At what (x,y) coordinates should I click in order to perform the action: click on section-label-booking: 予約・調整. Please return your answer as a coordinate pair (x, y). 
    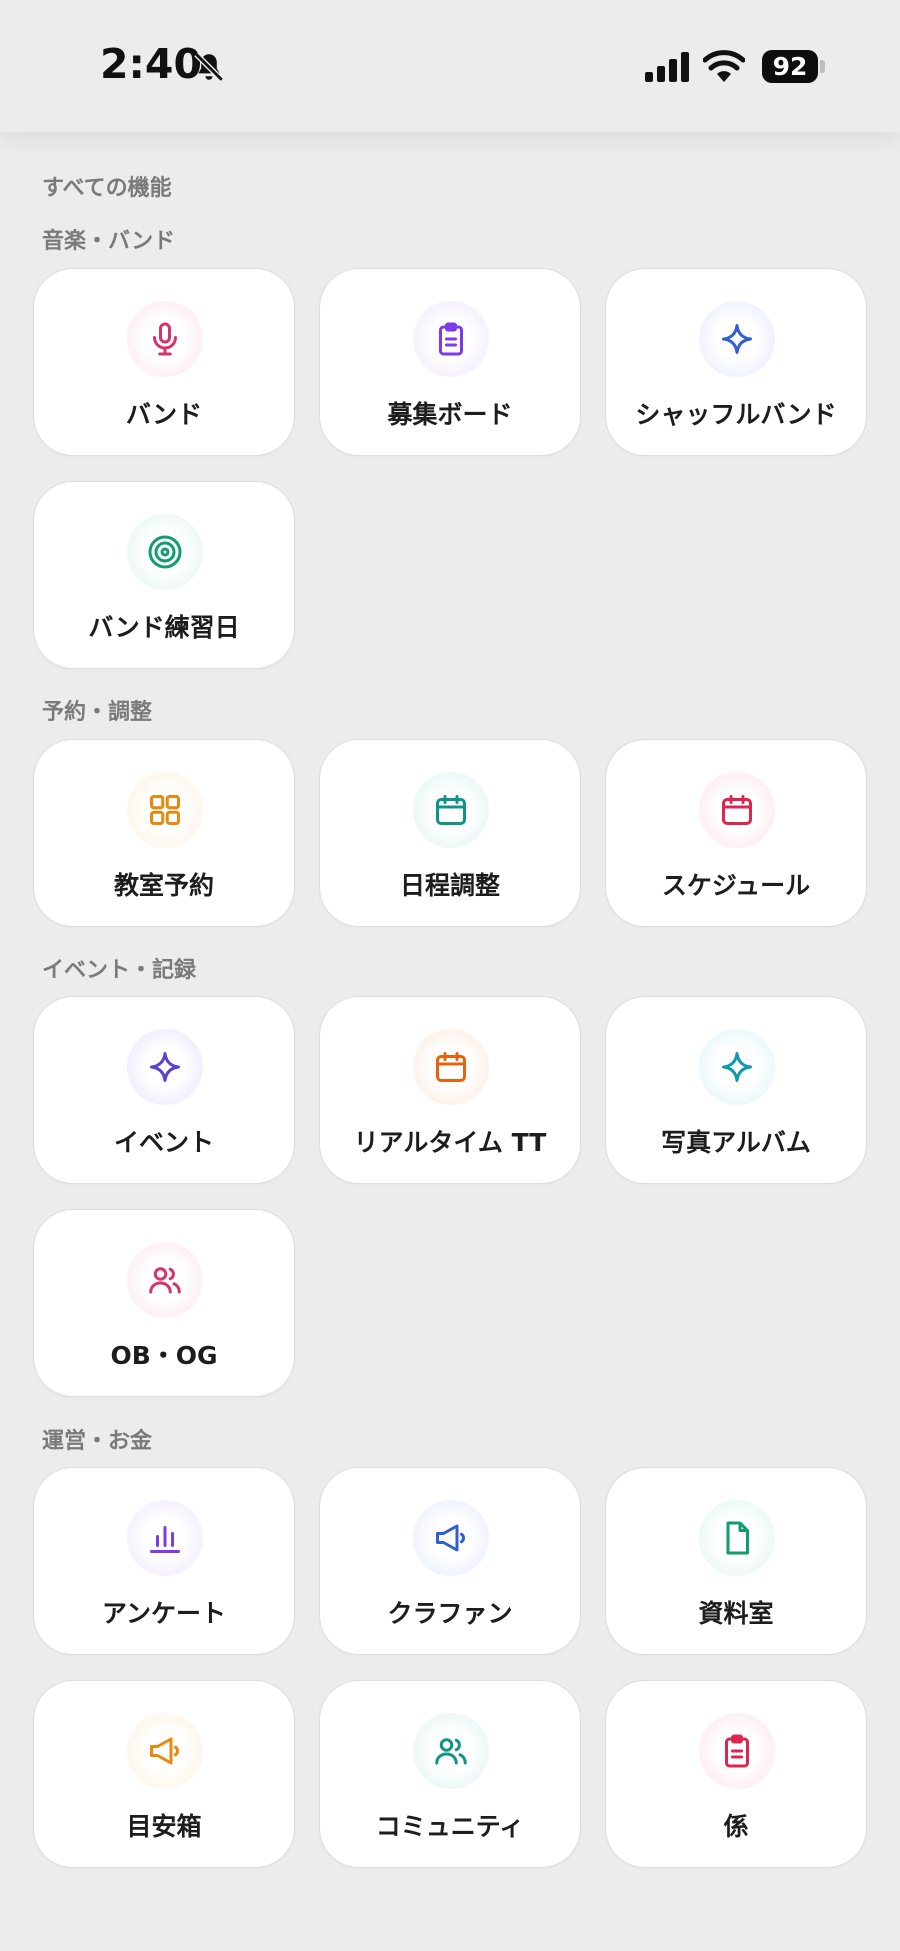
    Looking at the image, I should click on (97, 712).